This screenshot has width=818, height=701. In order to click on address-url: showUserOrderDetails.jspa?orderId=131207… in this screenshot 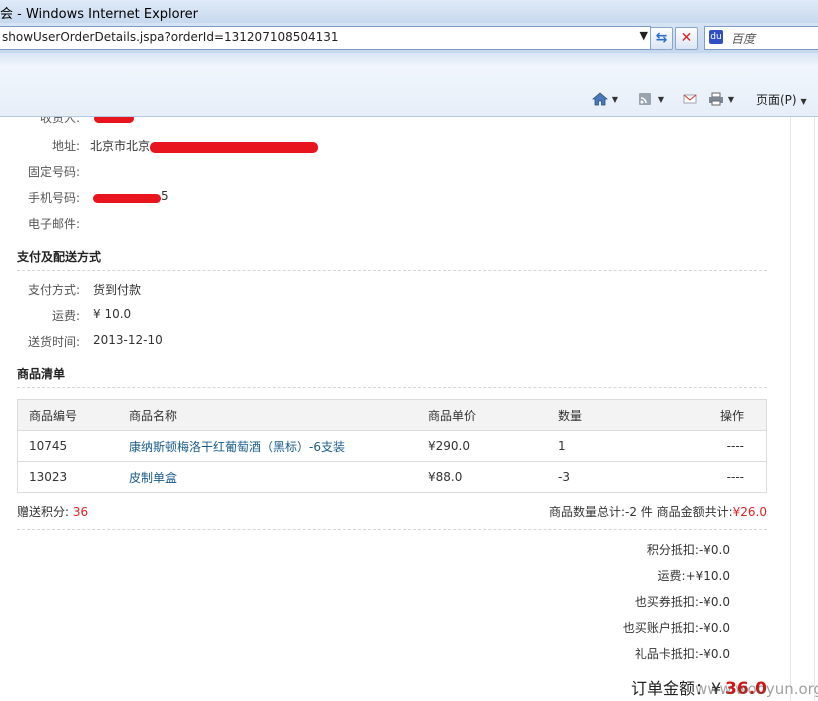, I will do `click(170, 37)`.